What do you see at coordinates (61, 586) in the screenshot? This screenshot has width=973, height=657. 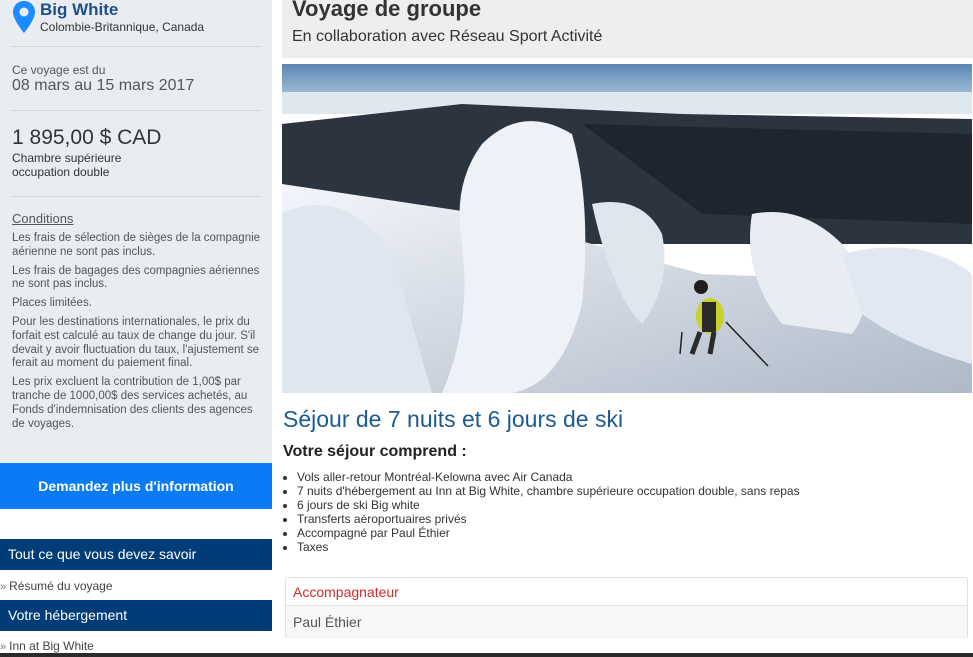 I see `nav-item-label: Résumé du voyage` at bounding box center [61, 586].